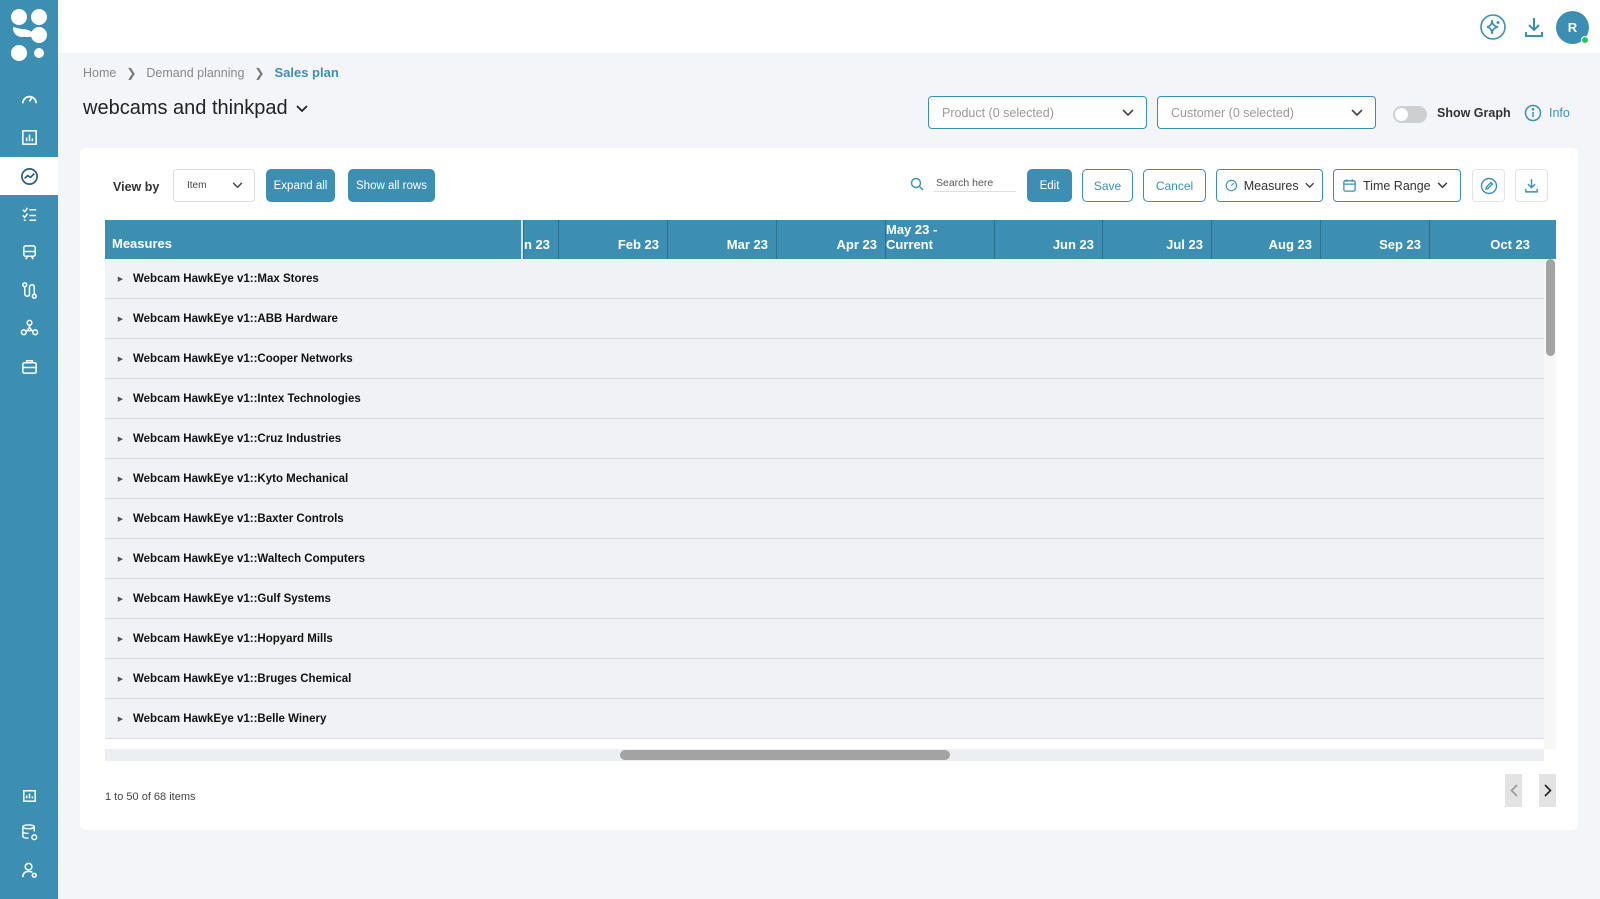 The image size is (1600, 899). I want to click on row-label: Webcam HawkEye v1::Cruz Industries, so click(237, 438).